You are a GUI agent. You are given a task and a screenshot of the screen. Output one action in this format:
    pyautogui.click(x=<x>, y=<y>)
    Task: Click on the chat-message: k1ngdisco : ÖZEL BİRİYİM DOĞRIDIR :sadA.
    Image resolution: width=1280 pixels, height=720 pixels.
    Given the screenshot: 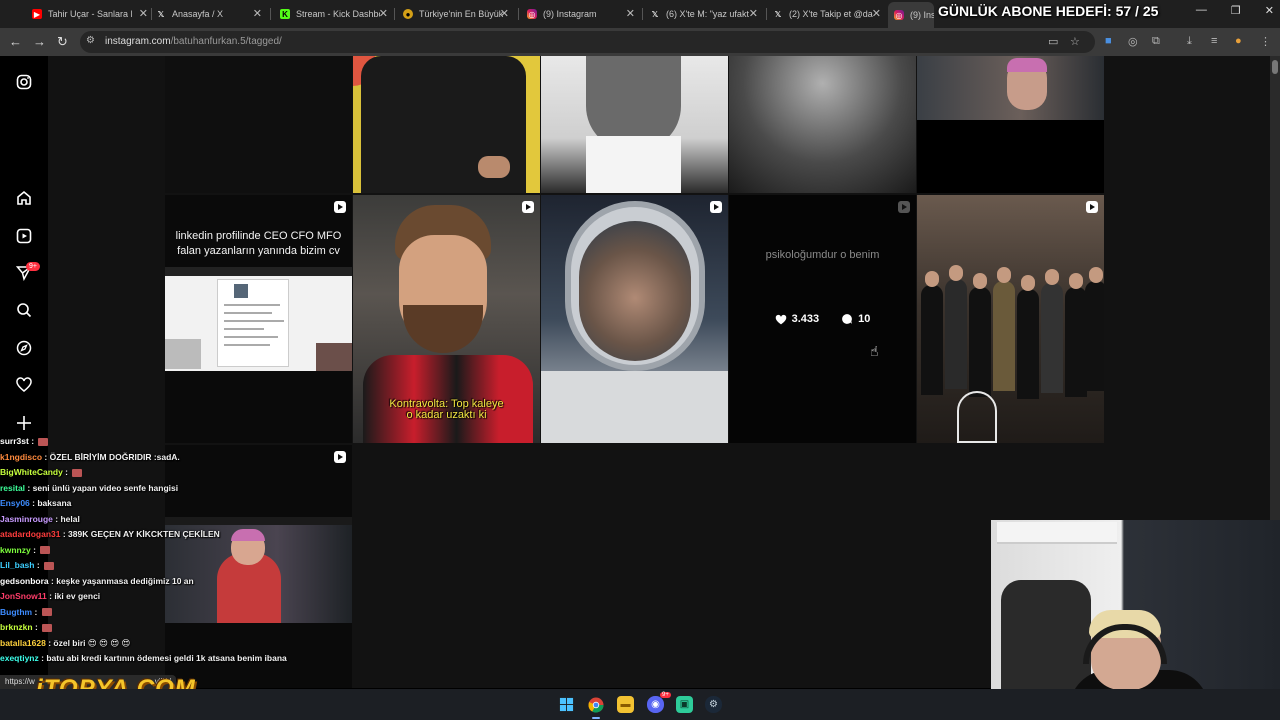 What is the action you would take?
    pyautogui.click(x=90, y=456)
    